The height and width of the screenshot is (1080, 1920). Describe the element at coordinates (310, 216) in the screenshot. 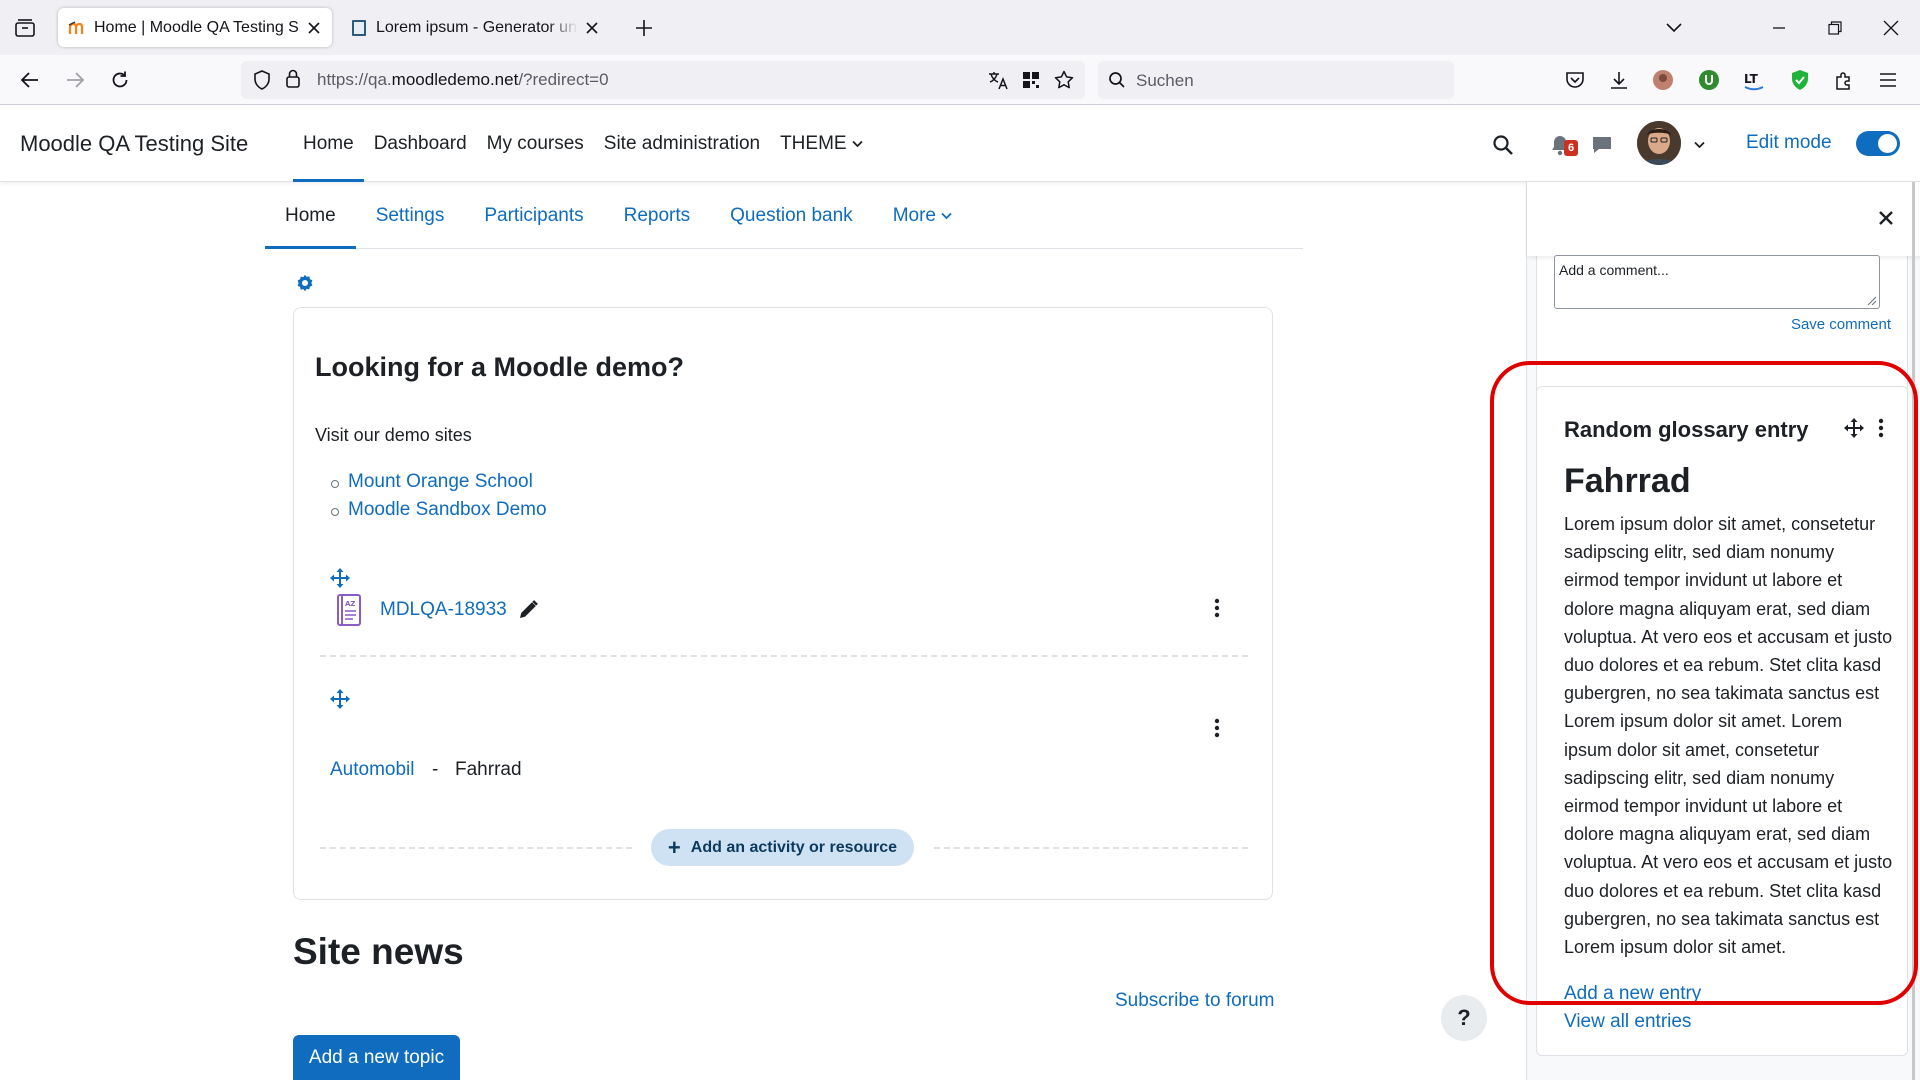

I see `tab-home: Home` at that location.